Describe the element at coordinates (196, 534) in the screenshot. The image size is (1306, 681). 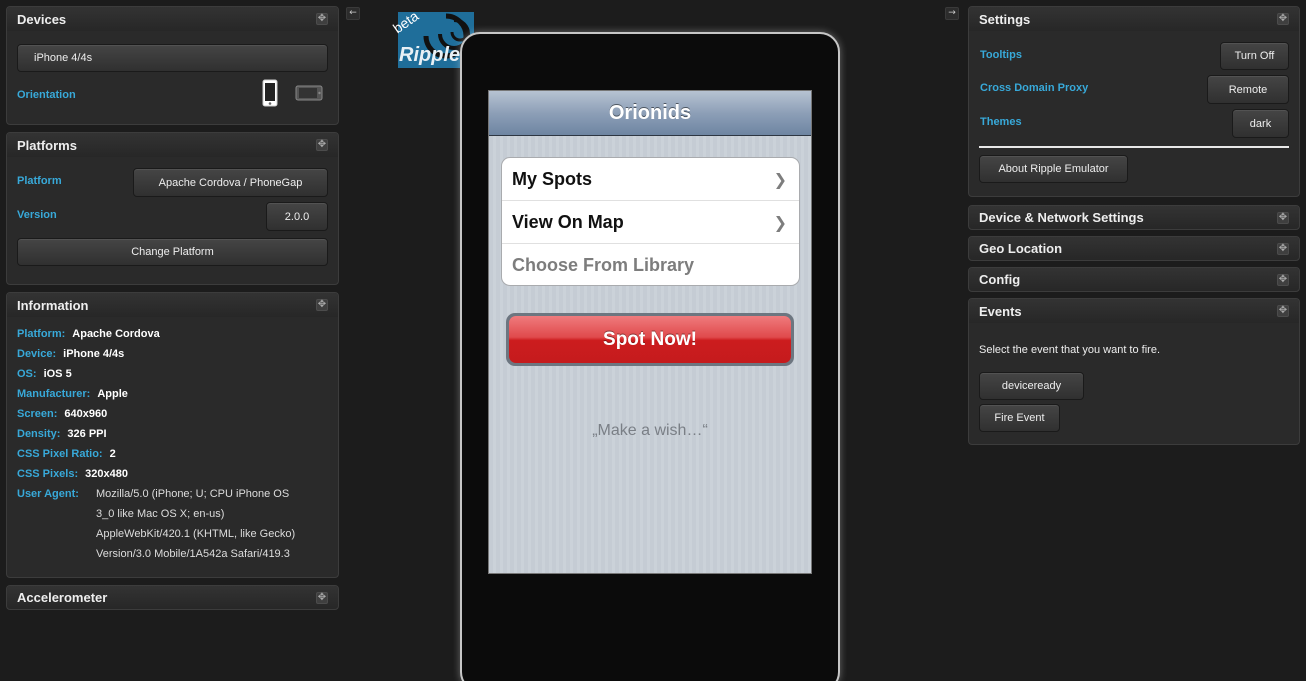
I see `user-agent-line: AppleWebKit/420.1 (KHTML, like Gecko)` at that location.